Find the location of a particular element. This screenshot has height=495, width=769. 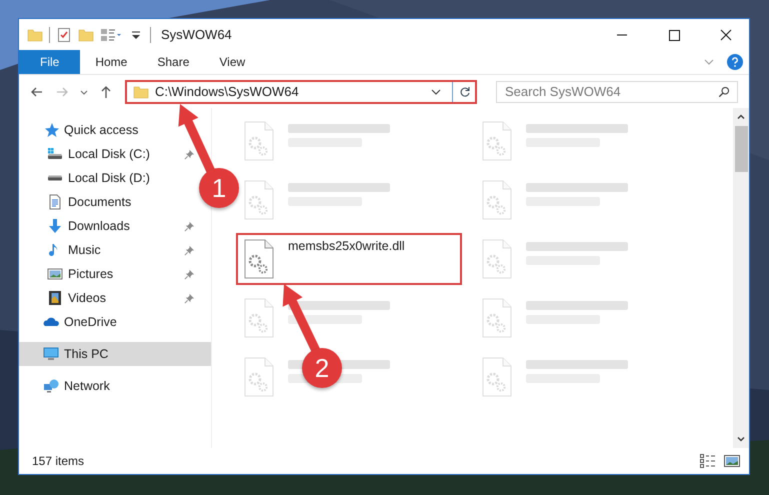

sidebar-item: Network is located at coordinates (115, 386).